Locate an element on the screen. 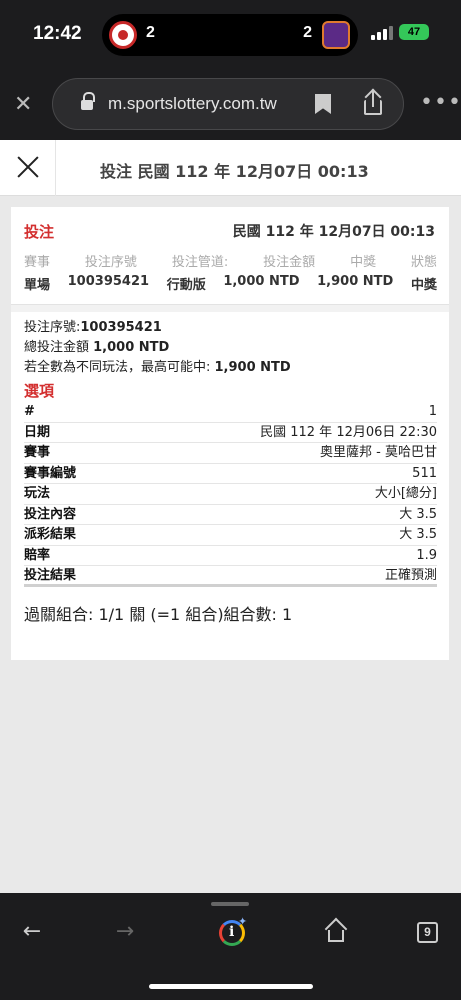  max-win-label: 若全數為不同玩法，最高可能中: is located at coordinates (119, 367).